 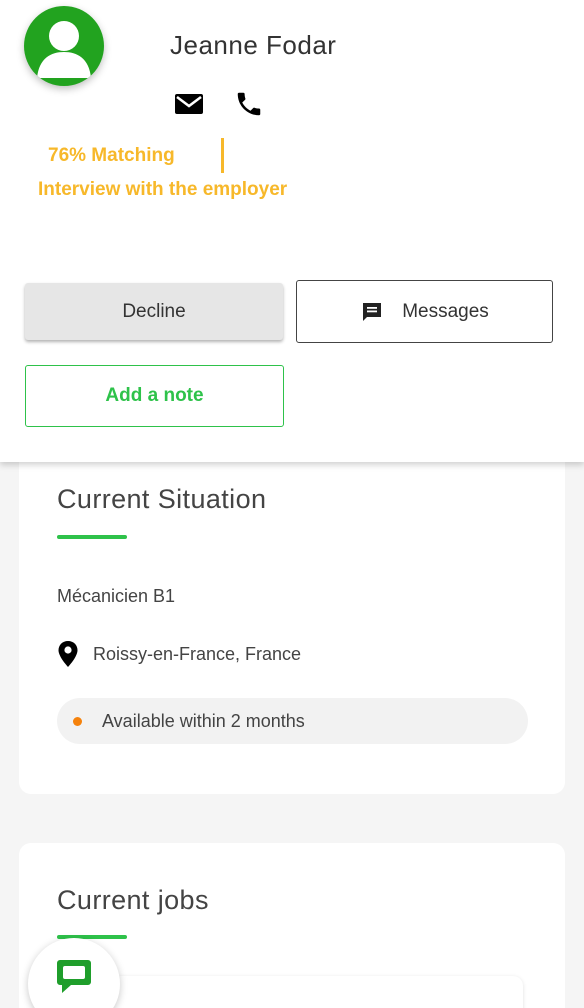 I want to click on mail-icon, so click(x=189, y=104).